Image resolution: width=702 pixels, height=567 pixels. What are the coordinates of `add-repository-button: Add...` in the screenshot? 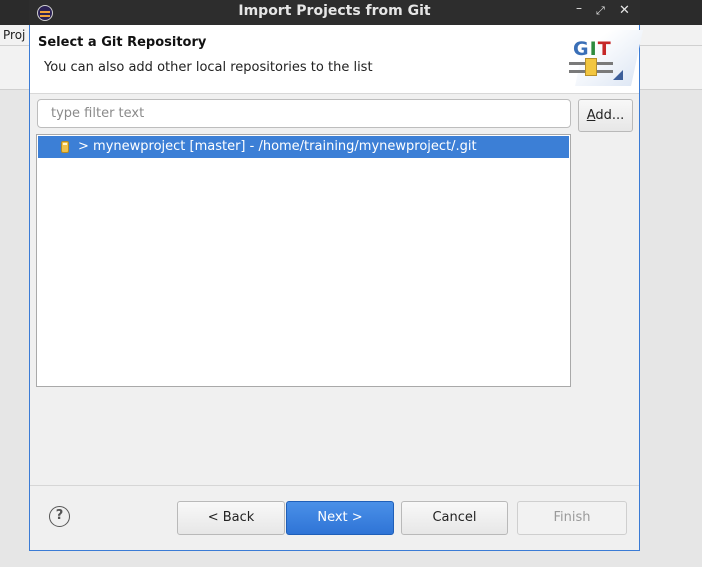 It's located at (605, 115).